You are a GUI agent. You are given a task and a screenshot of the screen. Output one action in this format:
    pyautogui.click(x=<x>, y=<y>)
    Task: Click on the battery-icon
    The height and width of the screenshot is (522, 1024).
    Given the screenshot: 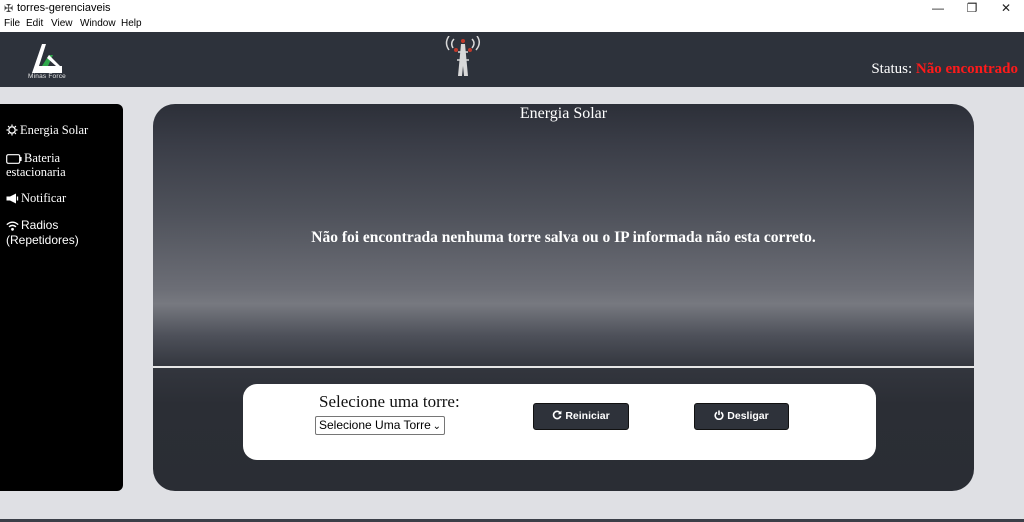 What is the action you would take?
    pyautogui.click(x=14, y=159)
    